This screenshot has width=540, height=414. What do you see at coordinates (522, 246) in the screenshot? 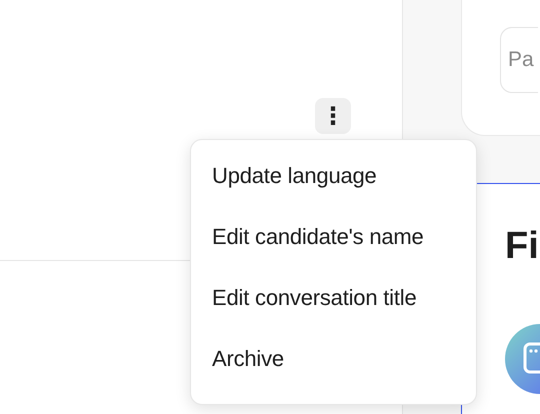
I see `section-title: Fi` at bounding box center [522, 246].